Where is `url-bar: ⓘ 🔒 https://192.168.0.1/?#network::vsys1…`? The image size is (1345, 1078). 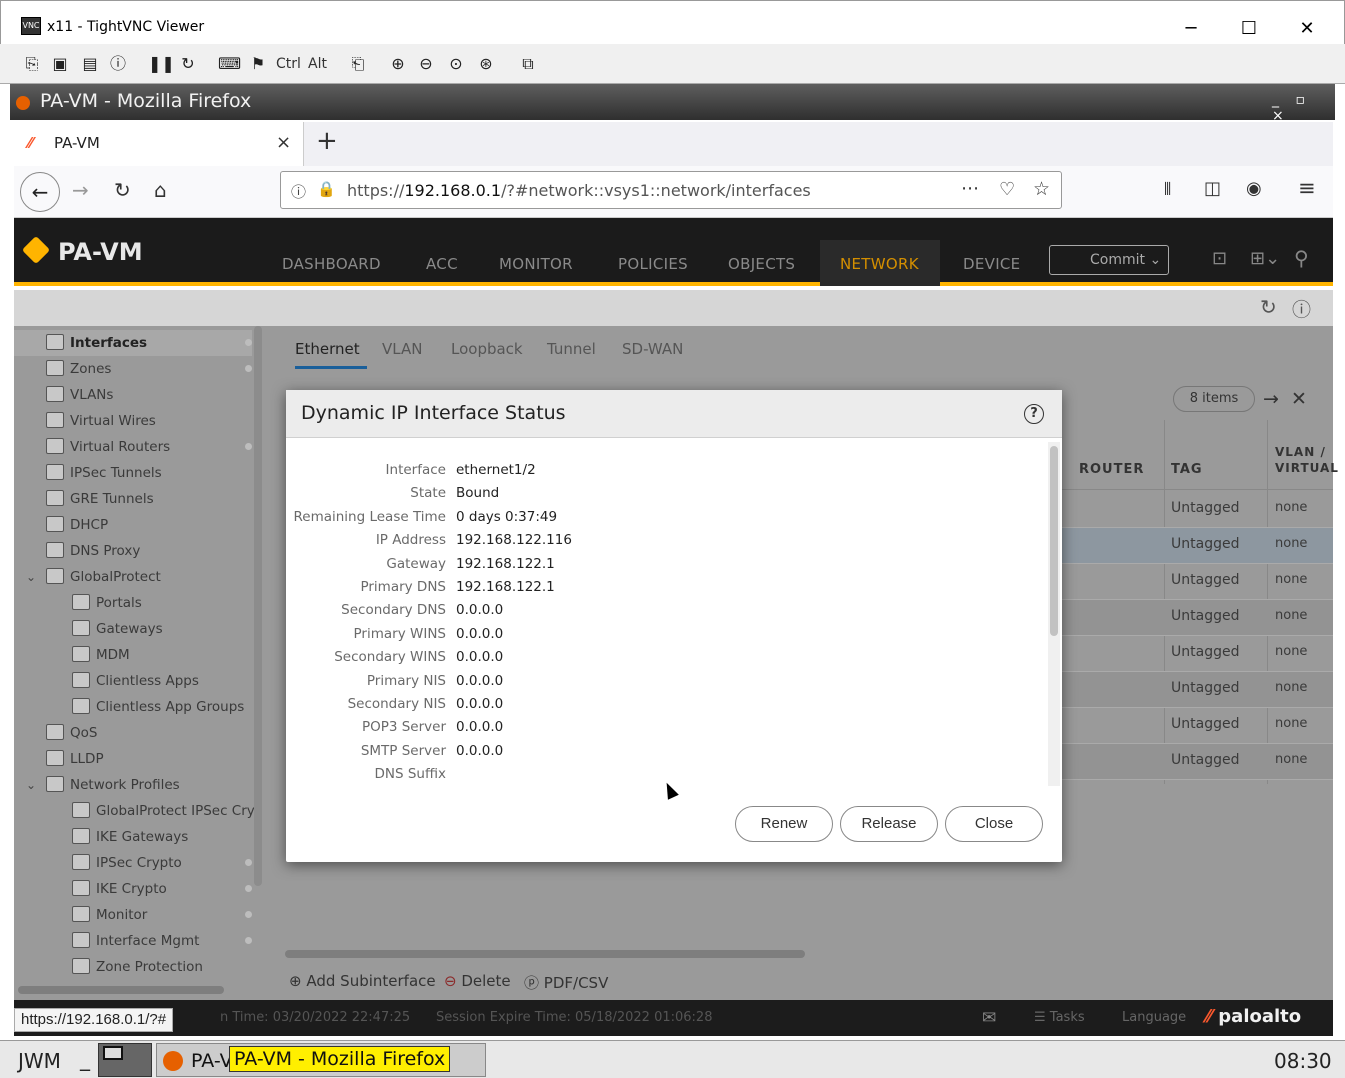
url-bar: ⓘ 🔒 https://192.168.0.1/?#network::vsys1… is located at coordinates (671, 190).